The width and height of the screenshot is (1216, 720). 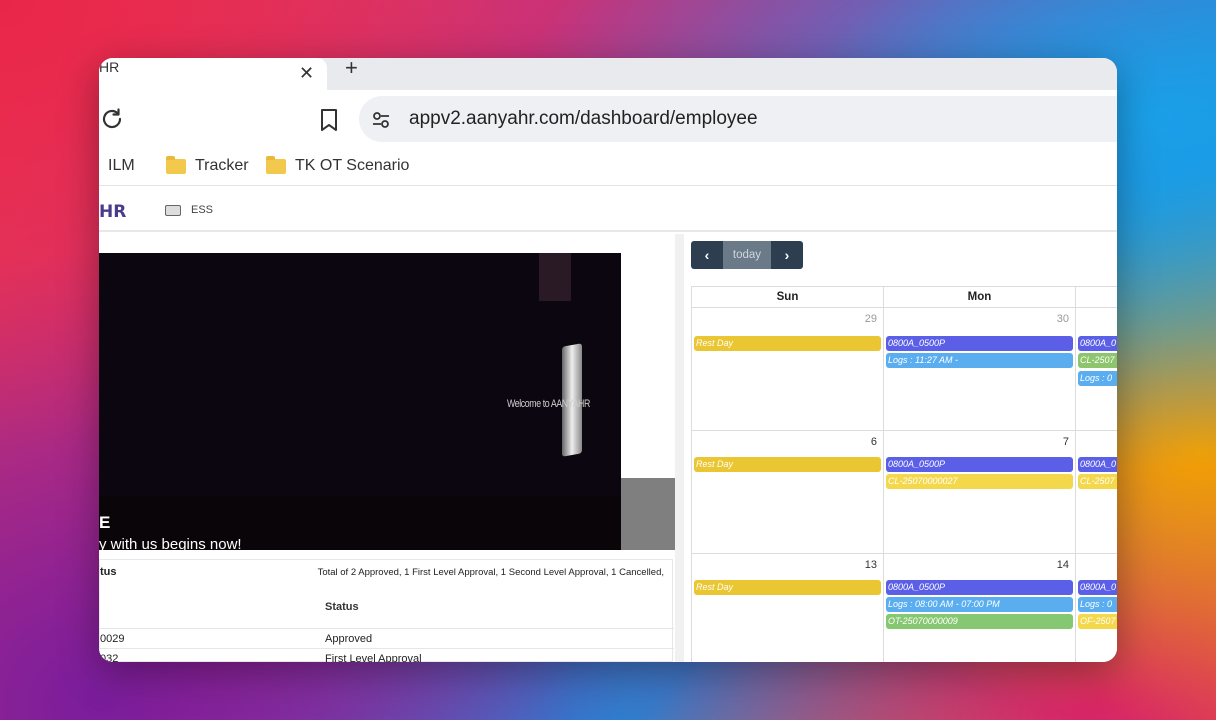 What do you see at coordinates (1096, 492) in the screenshot?
I see `day-cell: 0800A_0 CL-2507` at bounding box center [1096, 492].